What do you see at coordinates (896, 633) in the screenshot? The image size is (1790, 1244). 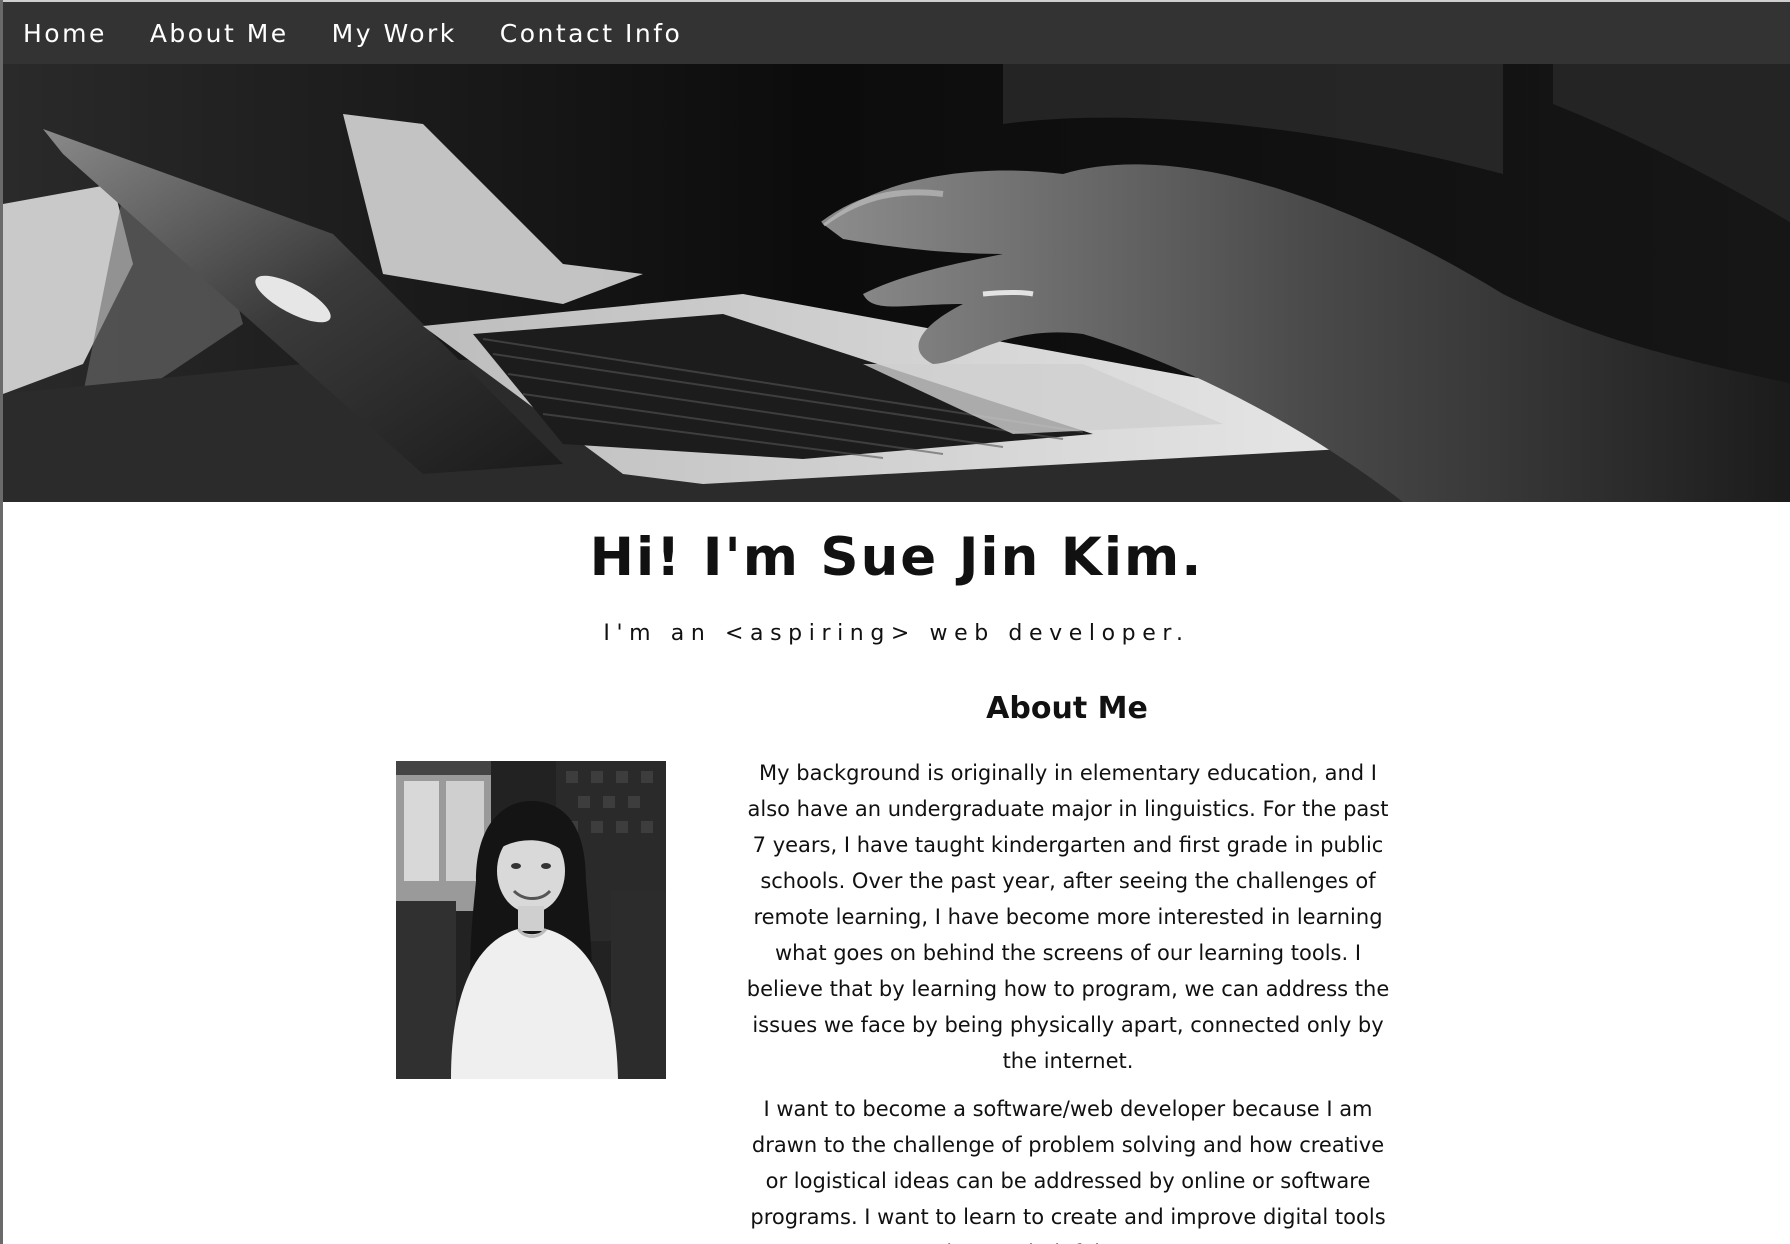 I see `page-subtitle: I'm an <aspiring> web developer.` at bounding box center [896, 633].